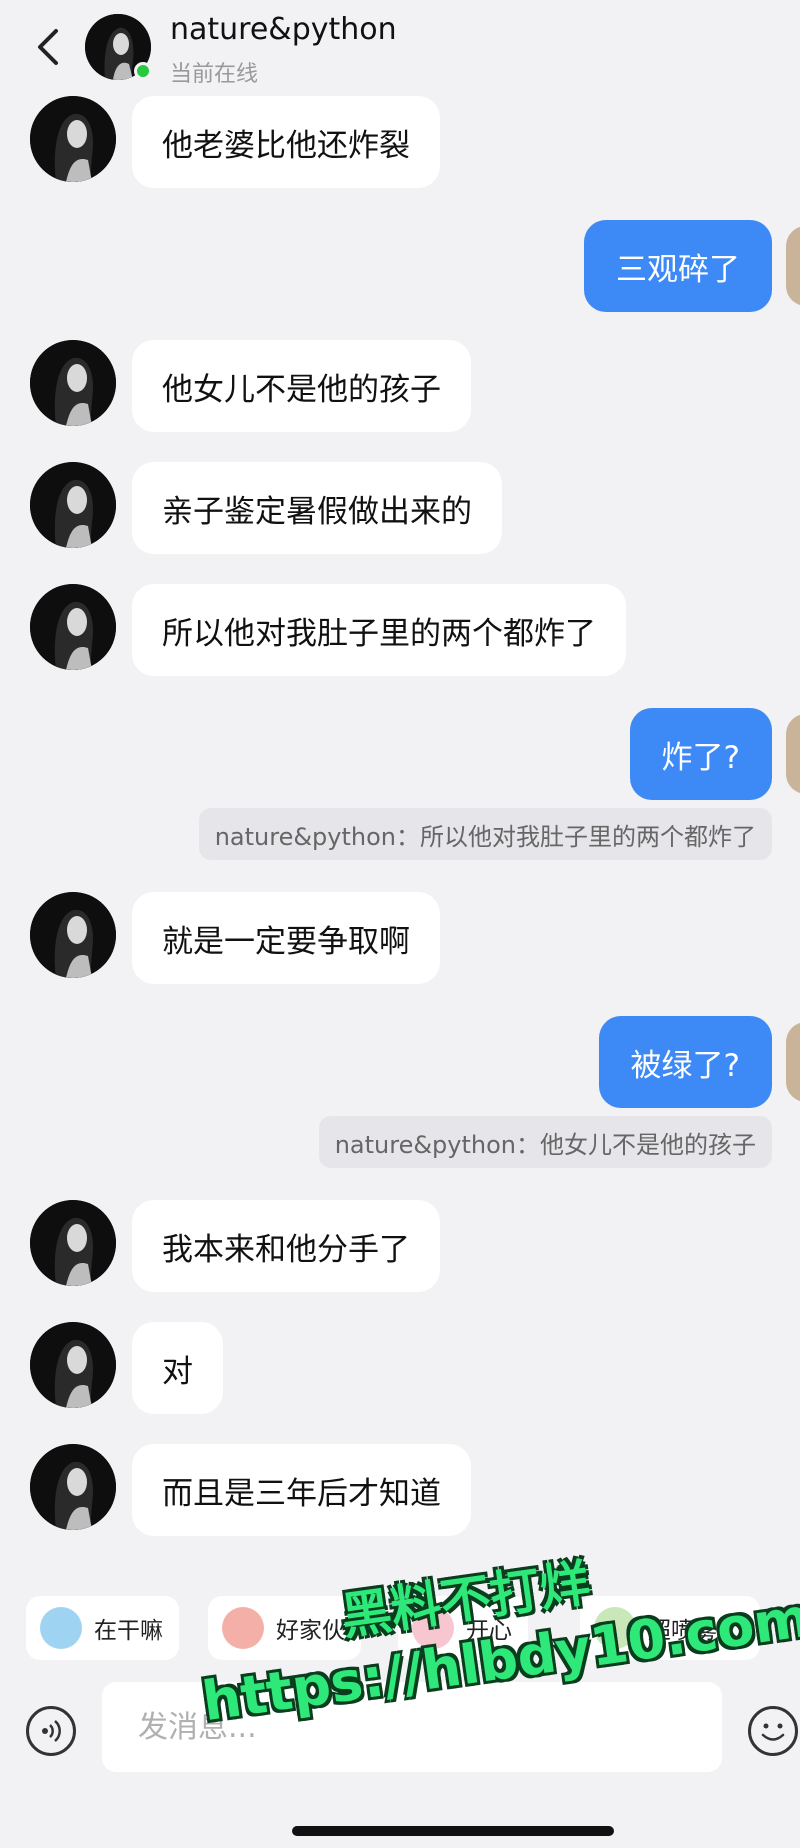 The height and width of the screenshot is (1848, 800). Describe the element at coordinates (286, 1246) in the screenshot. I see `message-bubble-incoming: 我本来和他分手了` at that location.